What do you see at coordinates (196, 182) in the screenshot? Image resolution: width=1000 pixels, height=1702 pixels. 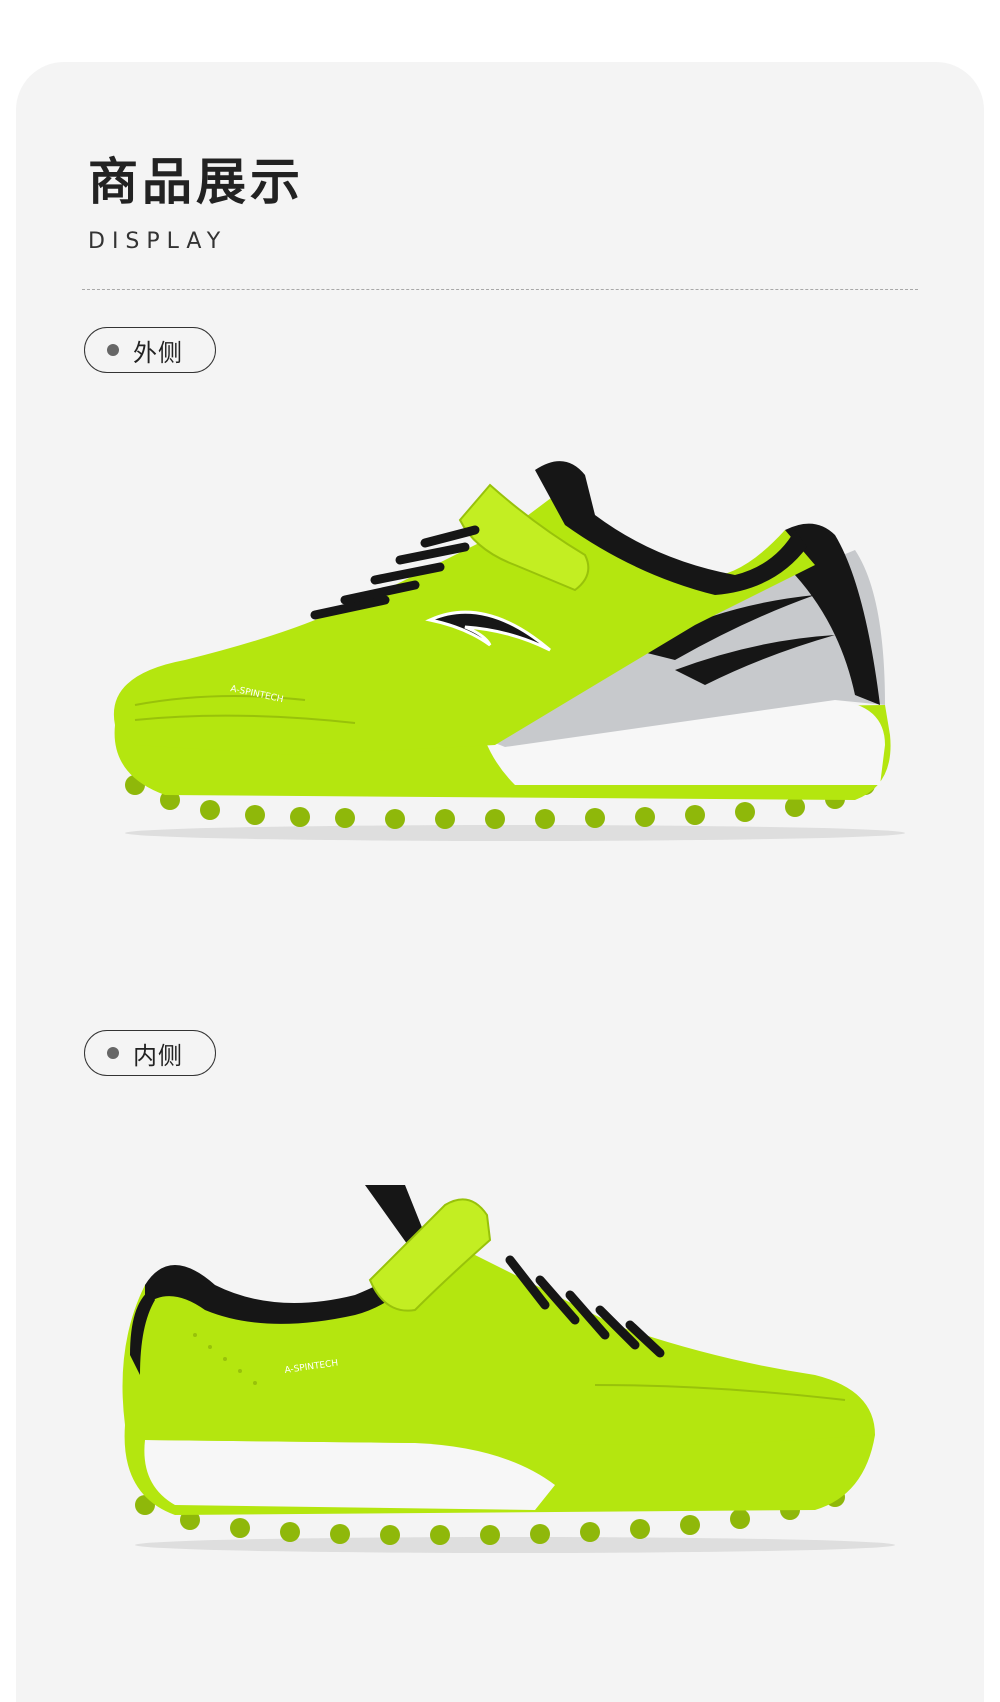 I see `section-title: 商品展示` at bounding box center [196, 182].